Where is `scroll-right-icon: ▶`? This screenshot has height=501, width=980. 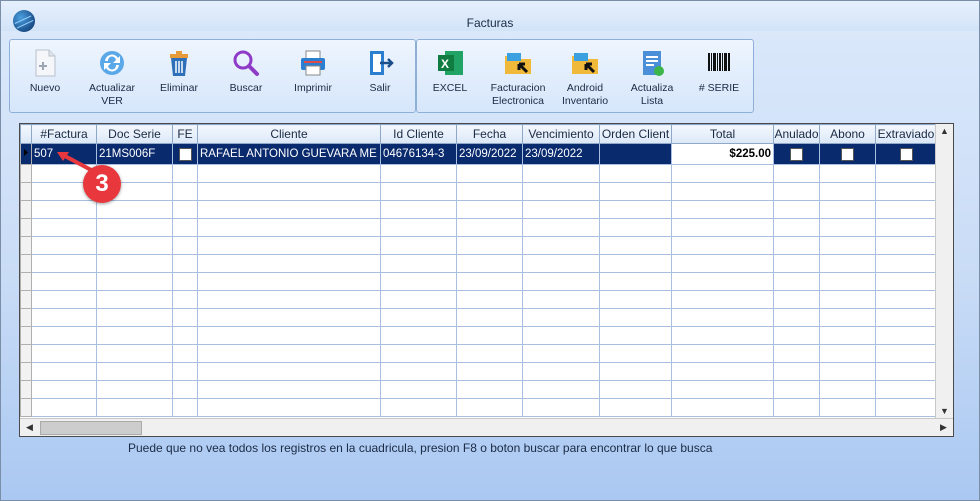
scroll-right-icon: ▶ is located at coordinates (943, 427).